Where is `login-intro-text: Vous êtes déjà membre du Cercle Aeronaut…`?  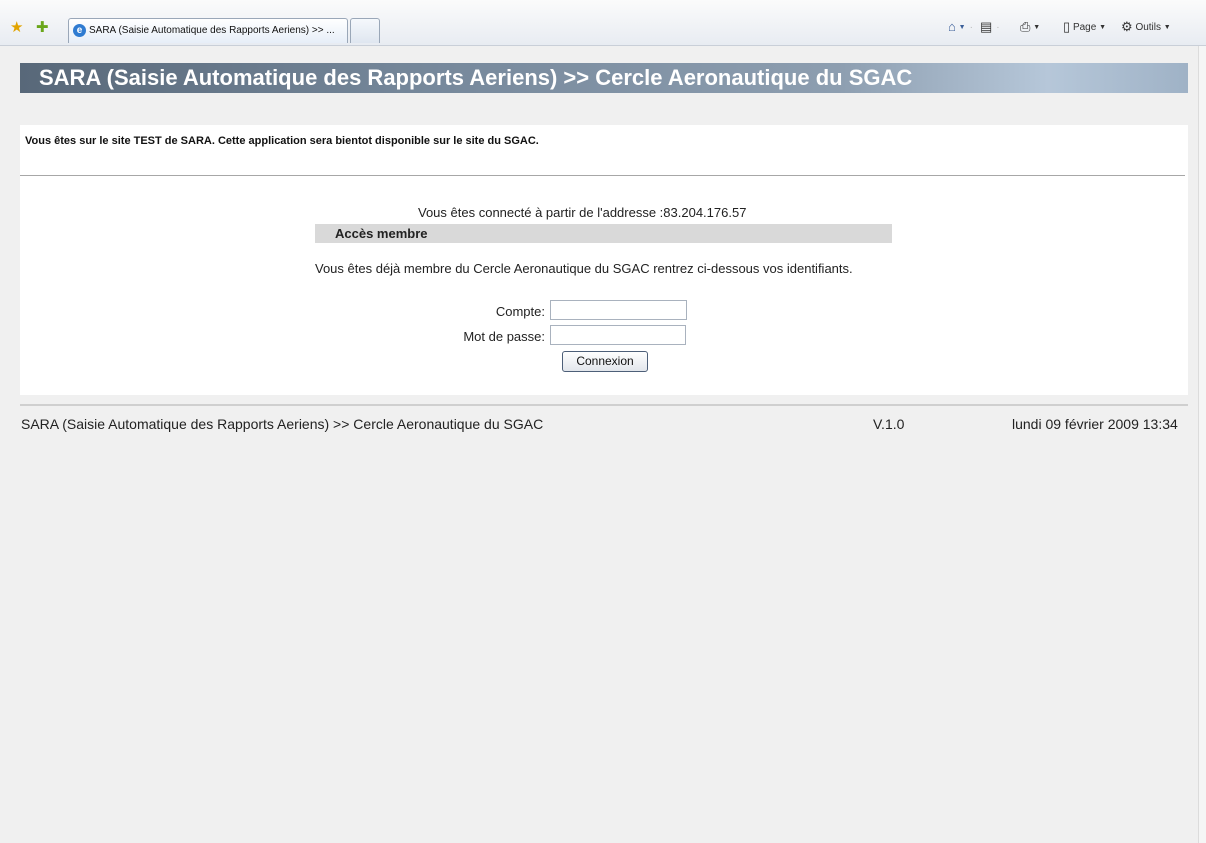
login-intro-text: Vous êtes déjà membre du Cercle Aeronaut… is located at coordinates (584, 268).